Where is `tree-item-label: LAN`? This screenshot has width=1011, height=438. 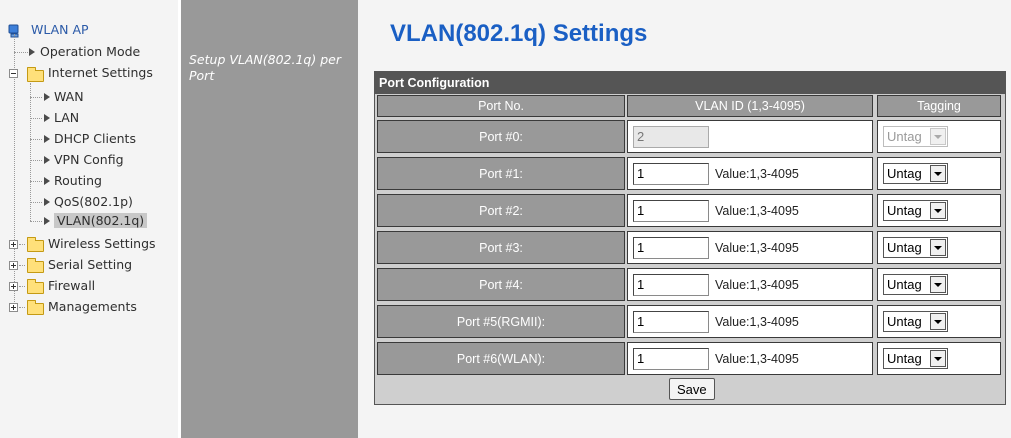
tree-item-label: LAN is located at coordinates (67, 117).